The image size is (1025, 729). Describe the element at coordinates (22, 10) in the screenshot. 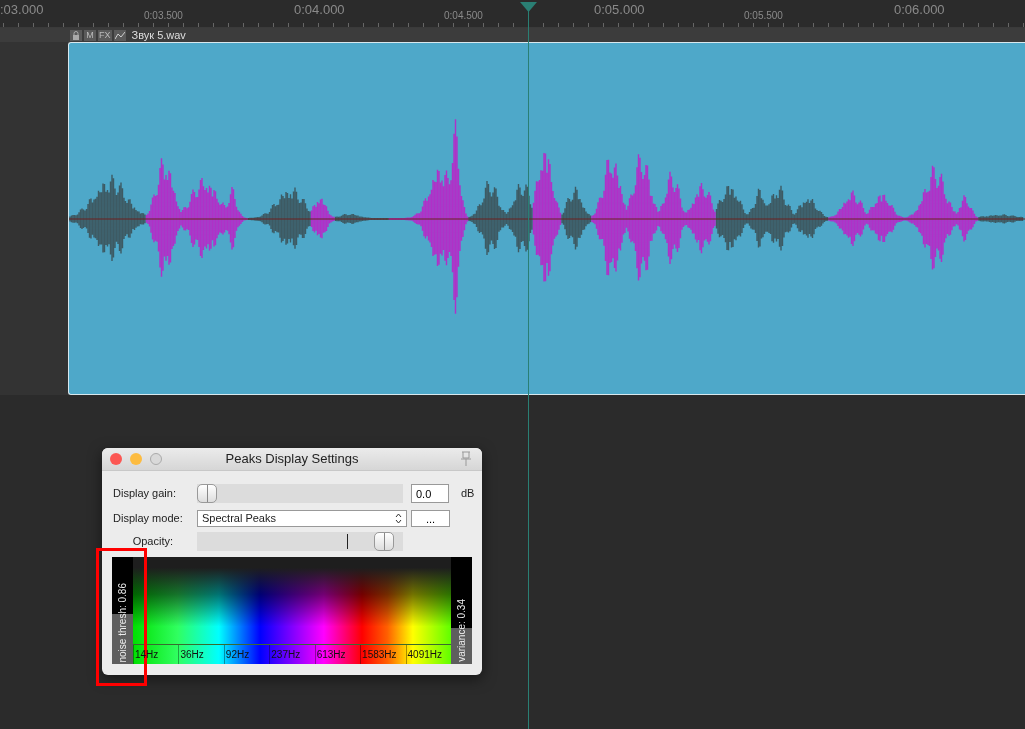

I see `ruler-label: :03.000` at that location.